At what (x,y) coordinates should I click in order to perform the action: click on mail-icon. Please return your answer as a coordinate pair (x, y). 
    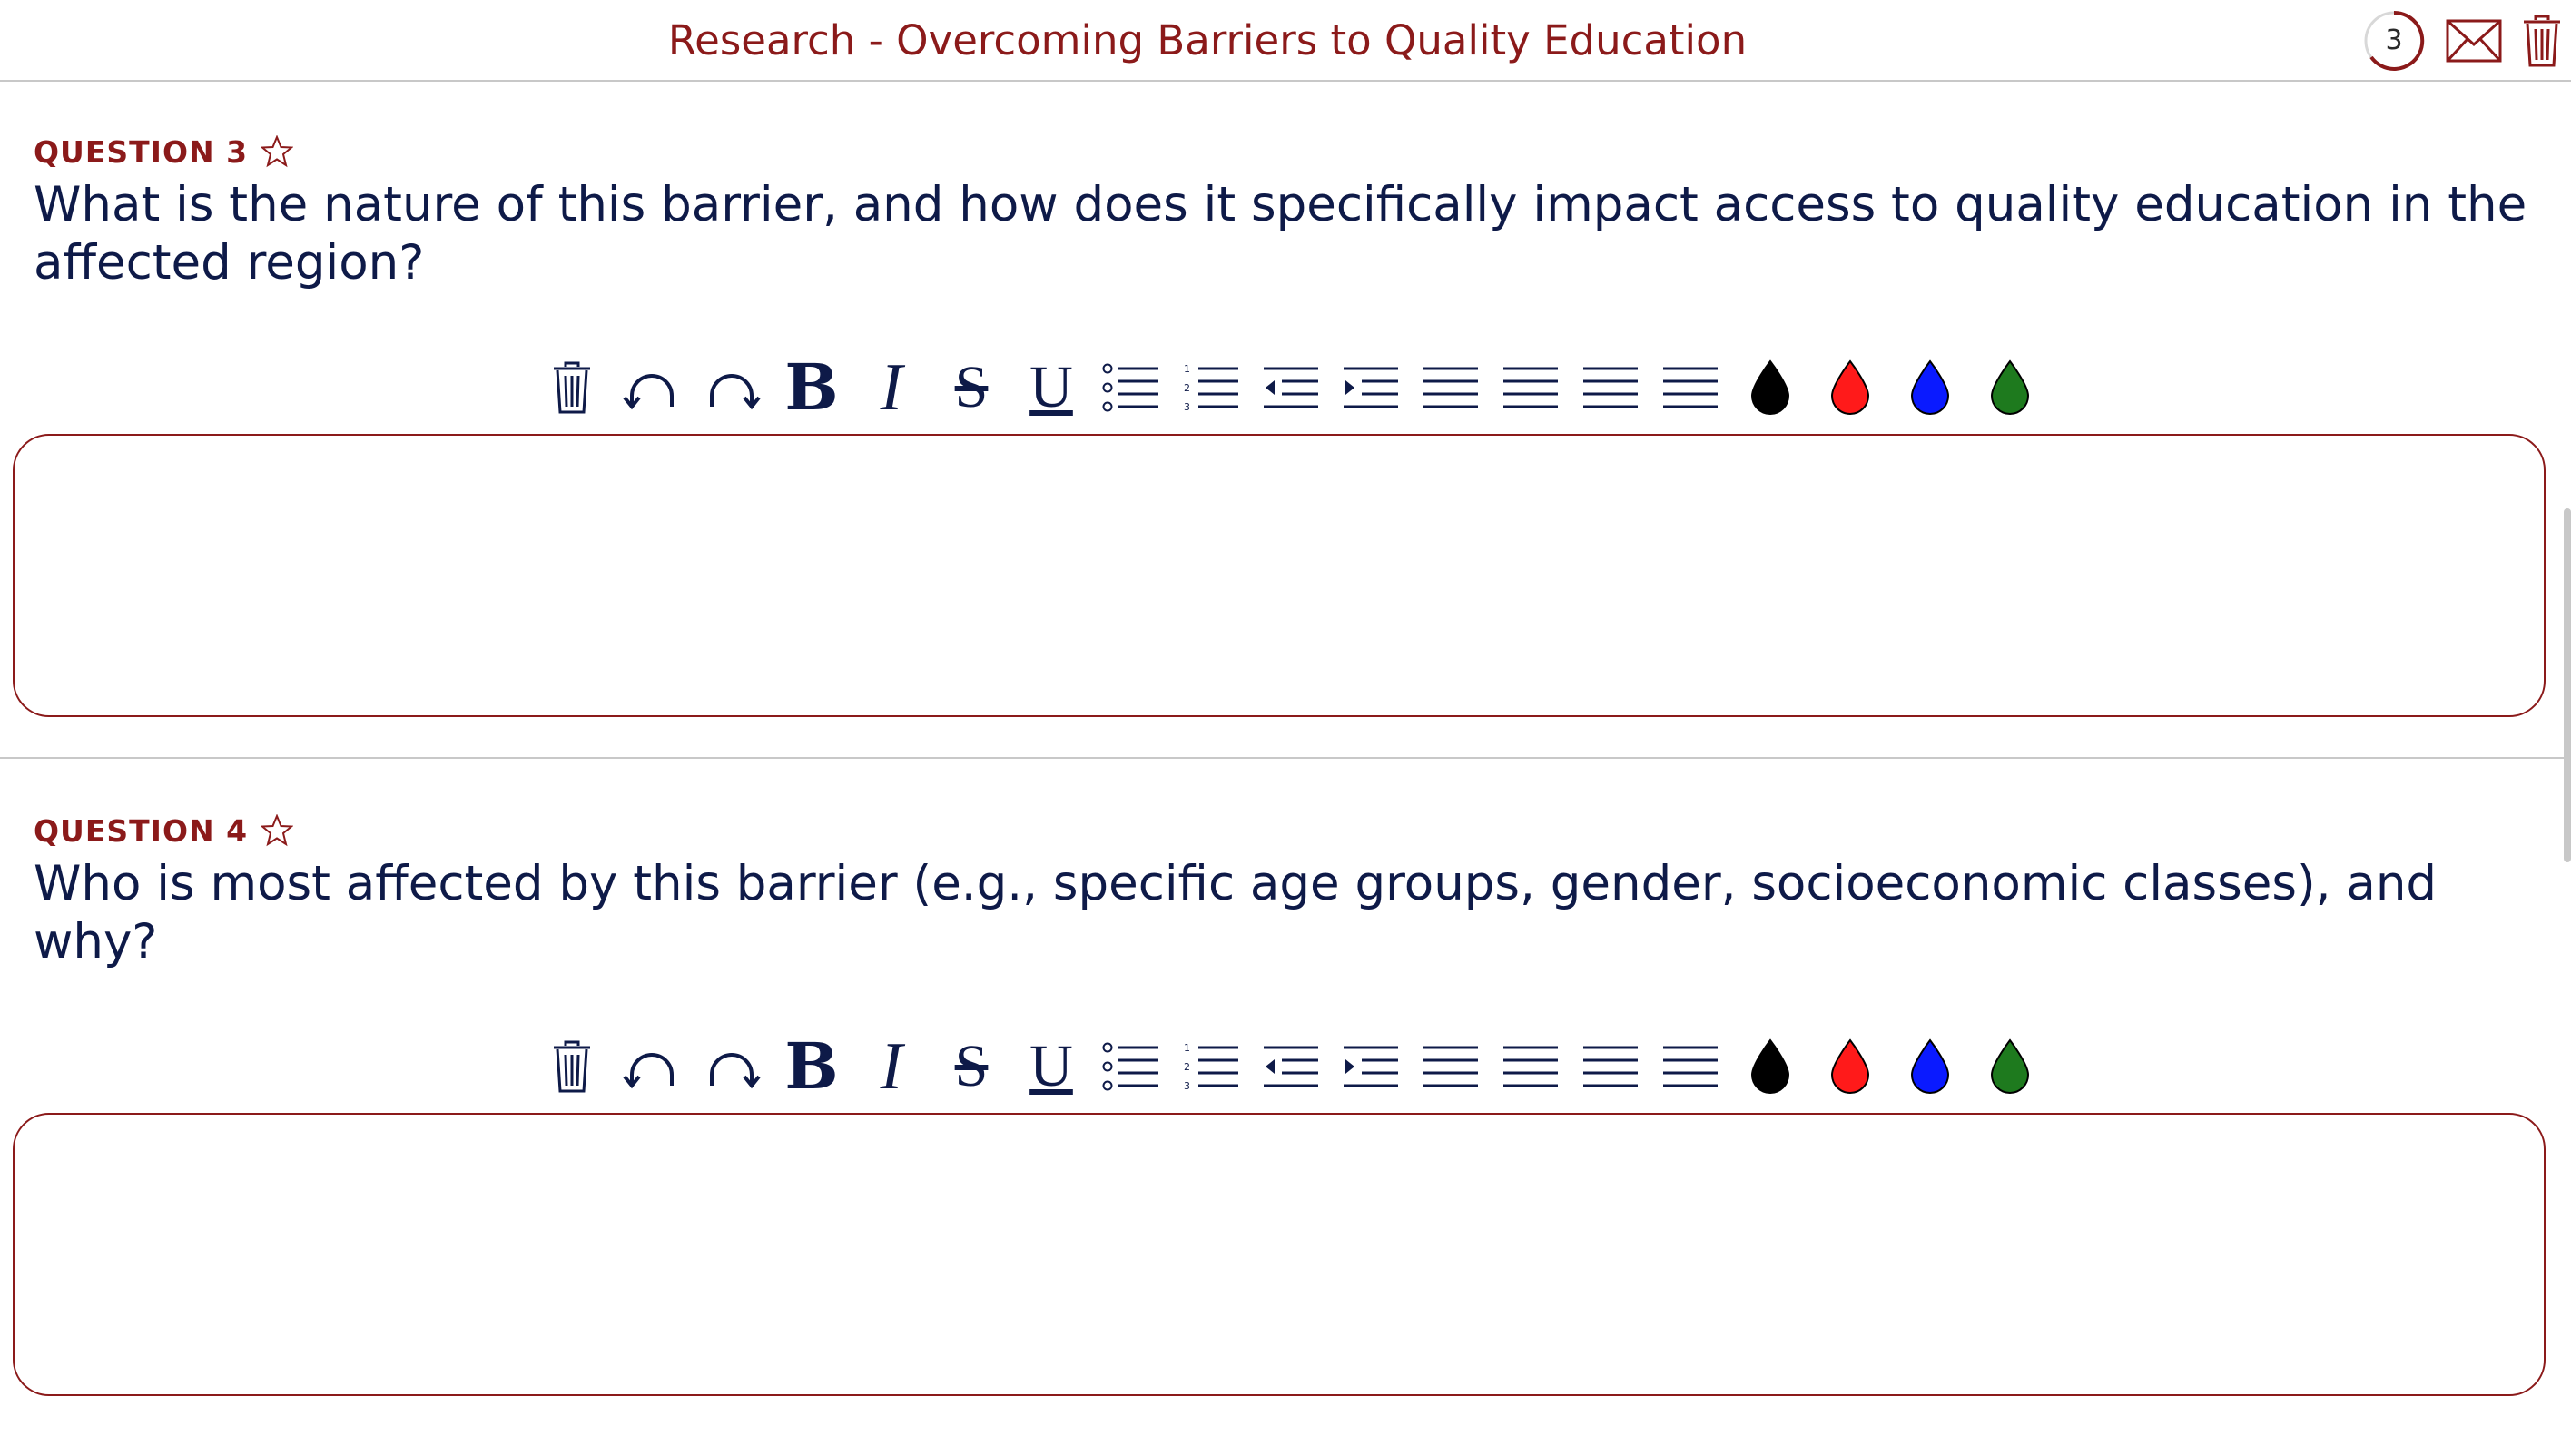
    Looking at the image, I should click on (2474, 41).